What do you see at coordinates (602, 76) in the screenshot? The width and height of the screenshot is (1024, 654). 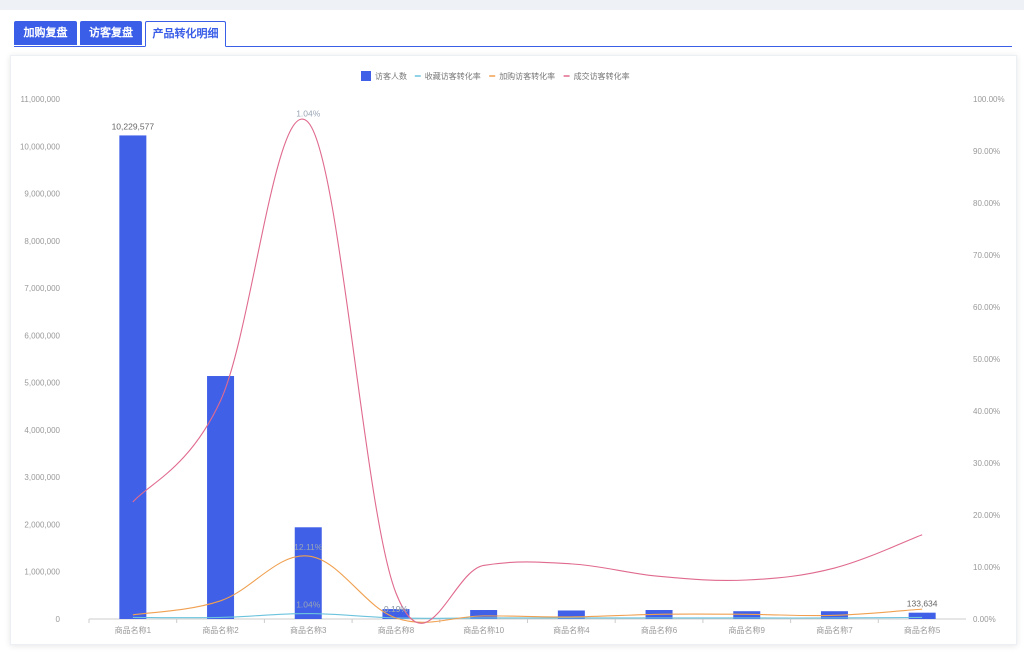 I see `legend-label: 成交访客转化率` at bounding box center [602, 76].